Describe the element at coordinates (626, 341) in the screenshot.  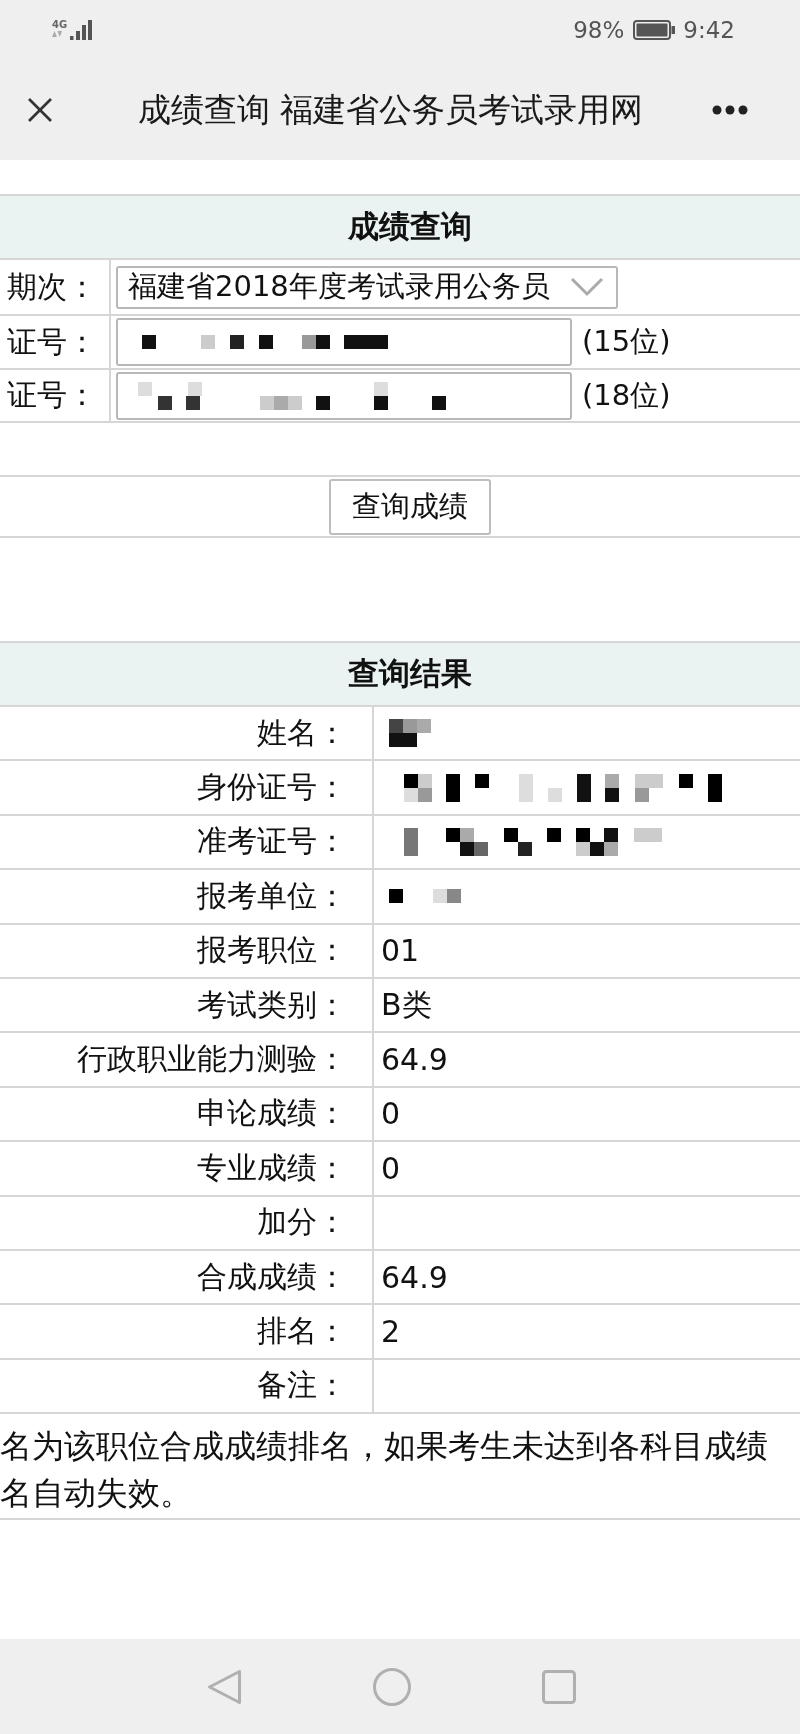
I see `digit-count-hint: (15位)` at that location.